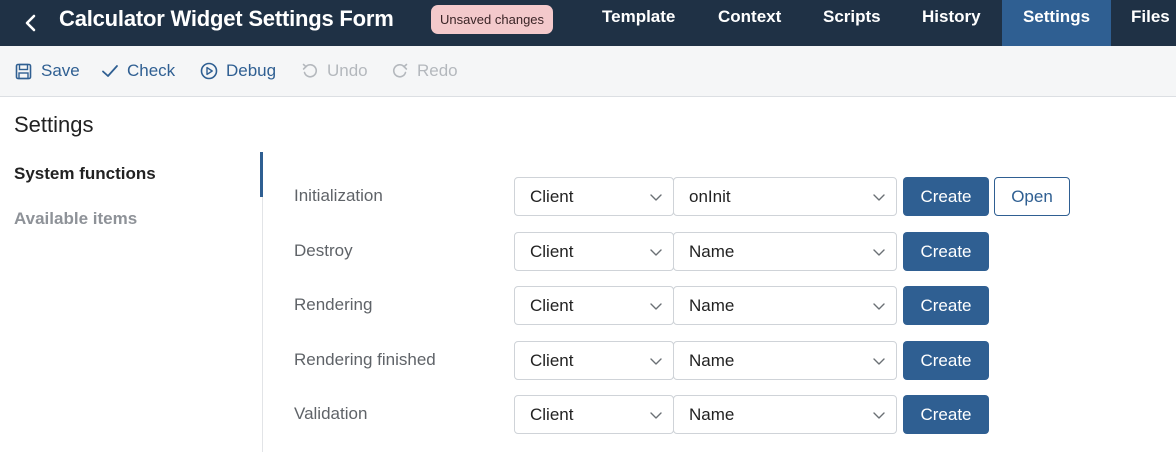  I want to click on type-select-rendering: Client, so click(594, 305).